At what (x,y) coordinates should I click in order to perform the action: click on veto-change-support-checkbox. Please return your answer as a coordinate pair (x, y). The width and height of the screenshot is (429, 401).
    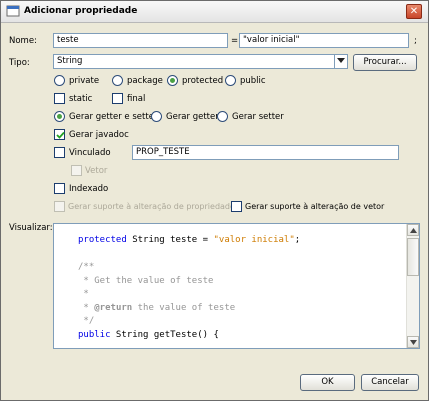
    Looking at the image, I should click on (236, 206).